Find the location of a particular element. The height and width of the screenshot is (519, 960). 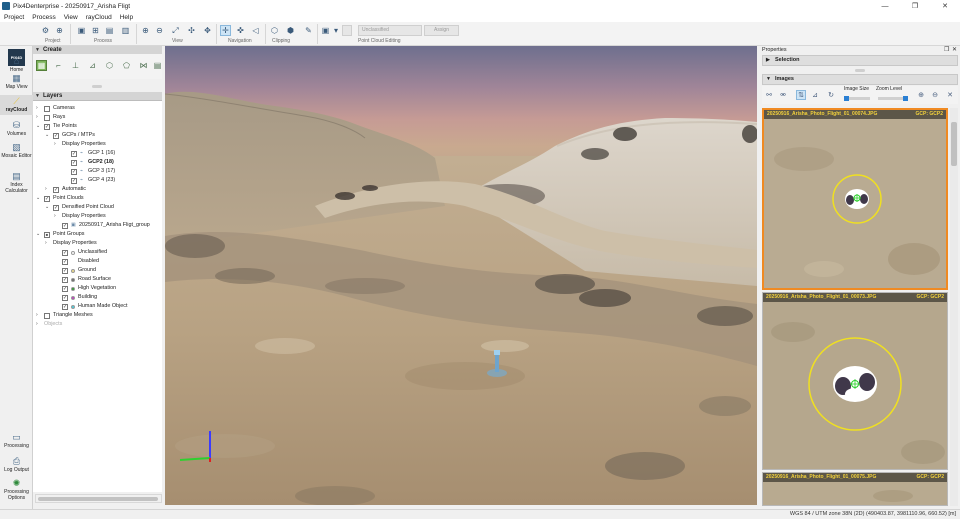

layers-horizontal-scrollbar is located at coordinates (98, 498).